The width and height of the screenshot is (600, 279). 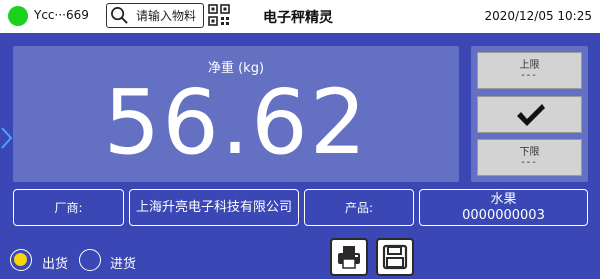 I want to click on app-title: 电子秤精灵, so click(x=298, y=18).